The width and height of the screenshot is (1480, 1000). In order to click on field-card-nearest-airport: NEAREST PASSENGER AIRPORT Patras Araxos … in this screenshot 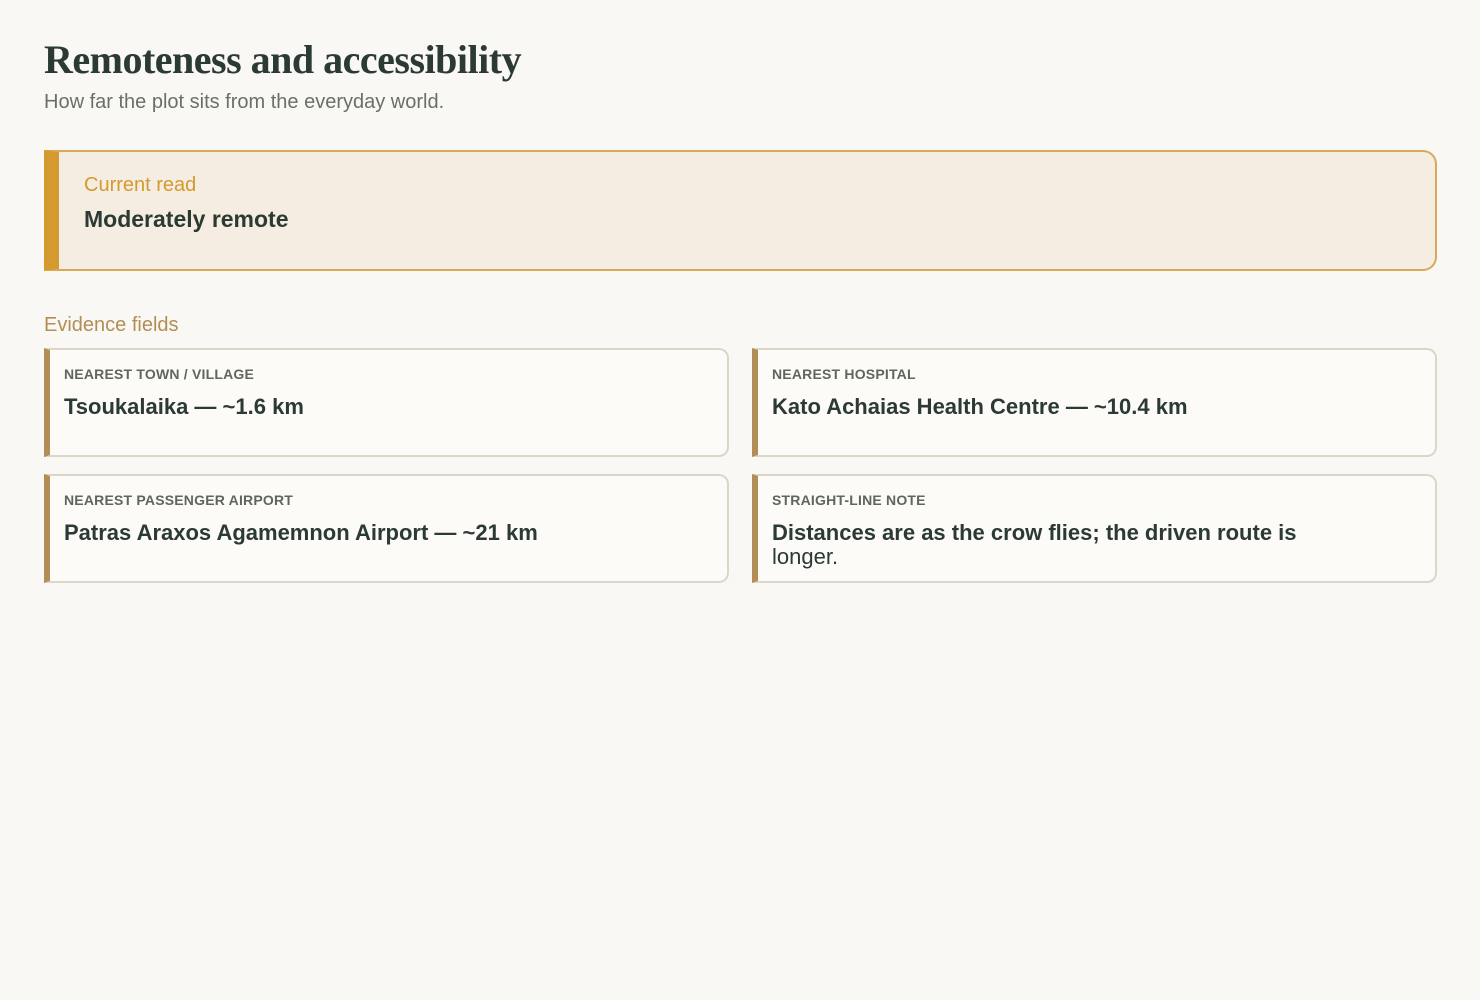, I will do `click(386, 528)`.